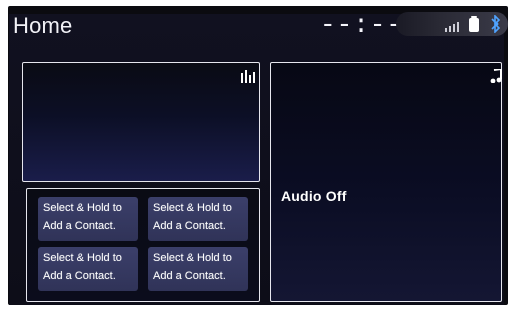 This screenshot has width=513, height=309. Describe the element at coordinates (452, 27) in the screenshot. I see `signal-icon` at that location.